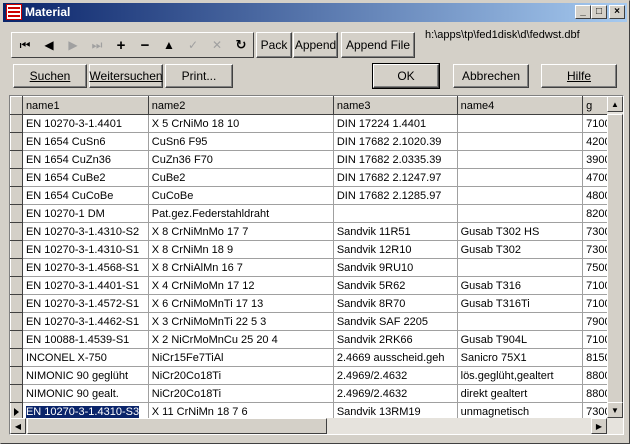 The width and height of the screenshot is (630, 444). Describe the element at coordinates (615, 410) in the screenshot. I see `scroll-down-icon: ▼` at that location.